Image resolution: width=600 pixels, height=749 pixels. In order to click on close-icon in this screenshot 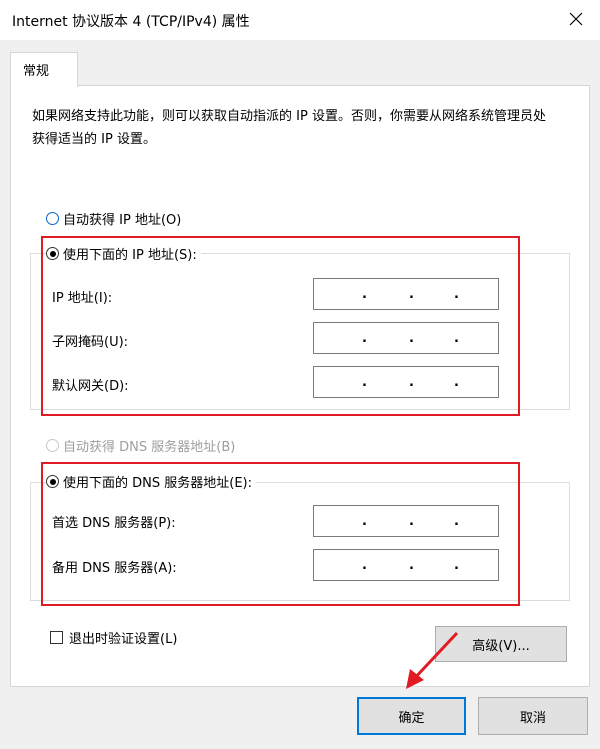, I will do `click(576, 19)`.